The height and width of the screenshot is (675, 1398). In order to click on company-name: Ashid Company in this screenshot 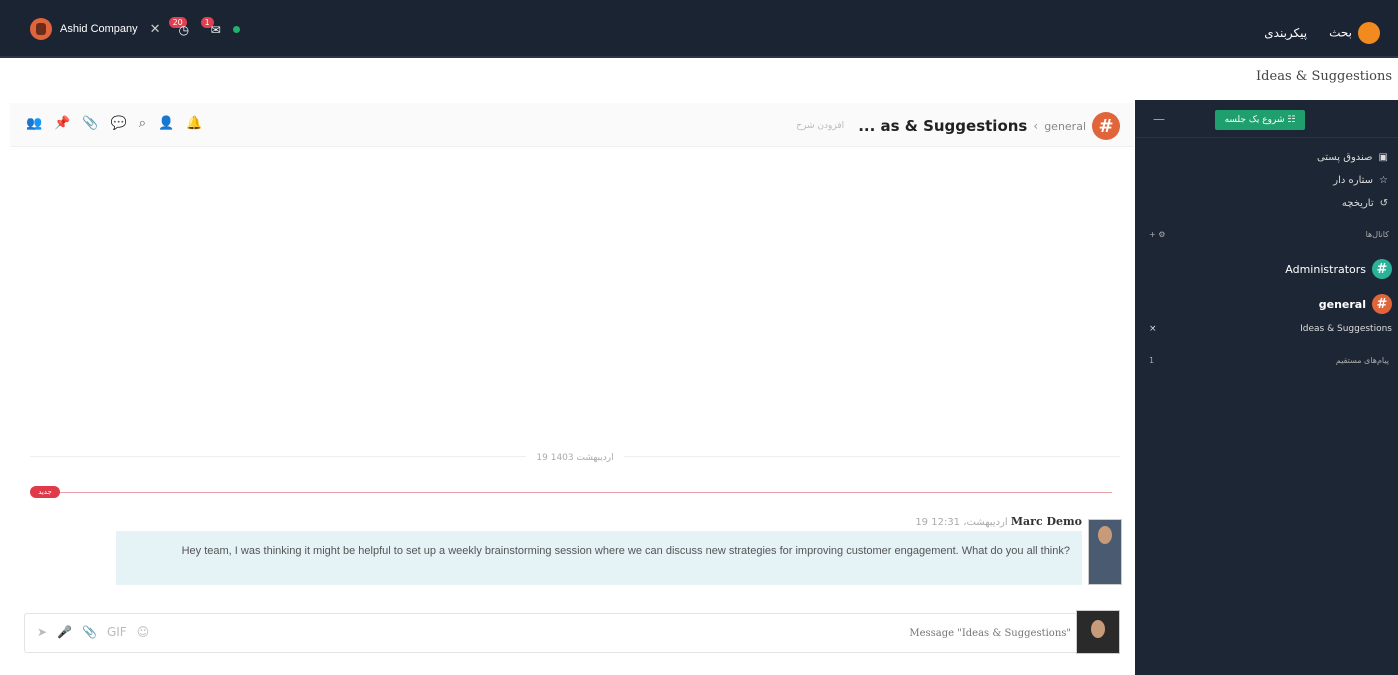, I will do `click(99, 29)`.